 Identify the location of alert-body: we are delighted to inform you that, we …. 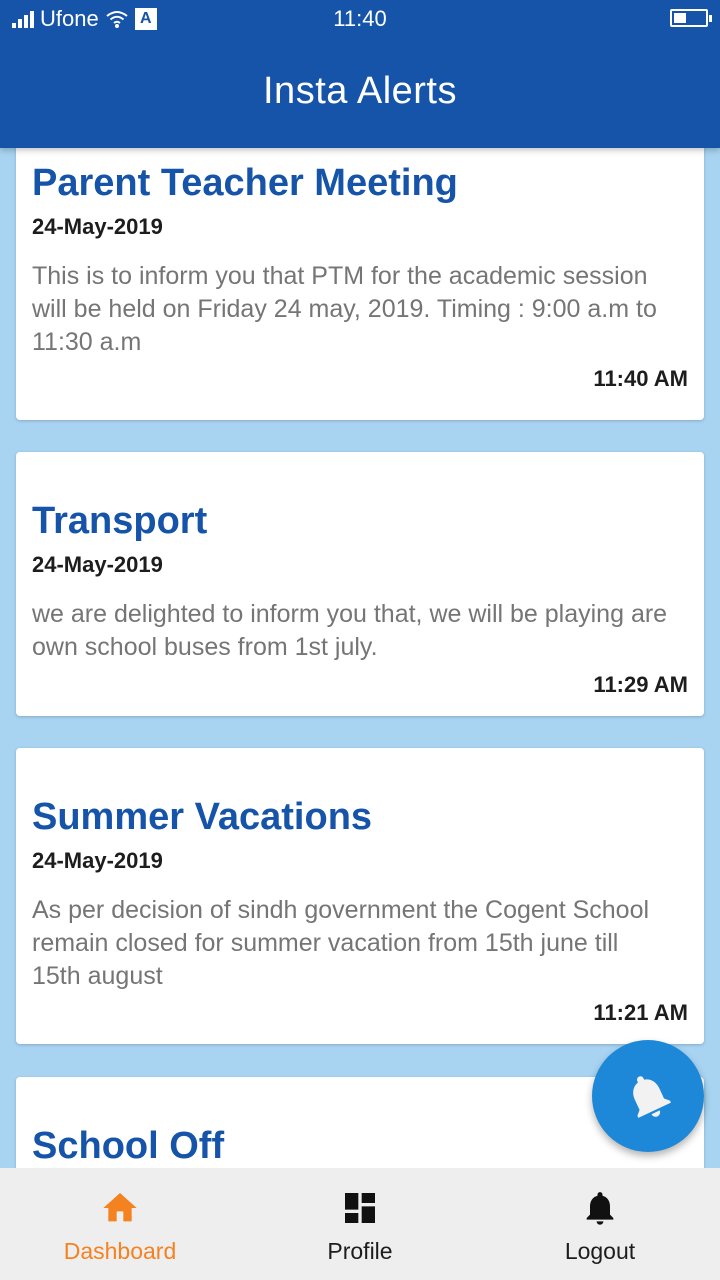
(350, 630).